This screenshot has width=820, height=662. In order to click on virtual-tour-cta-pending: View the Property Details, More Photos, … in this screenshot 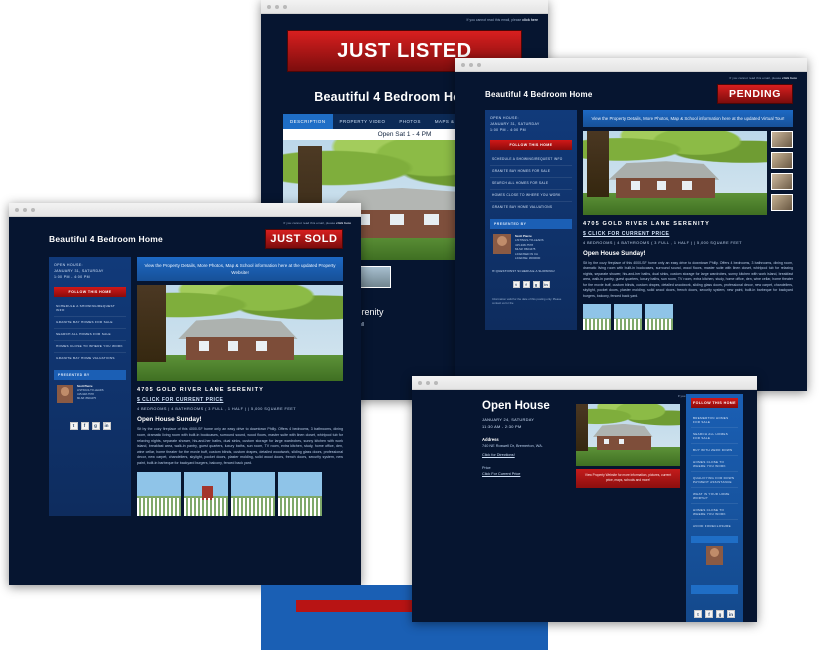, I will do `click(688, 119)`.